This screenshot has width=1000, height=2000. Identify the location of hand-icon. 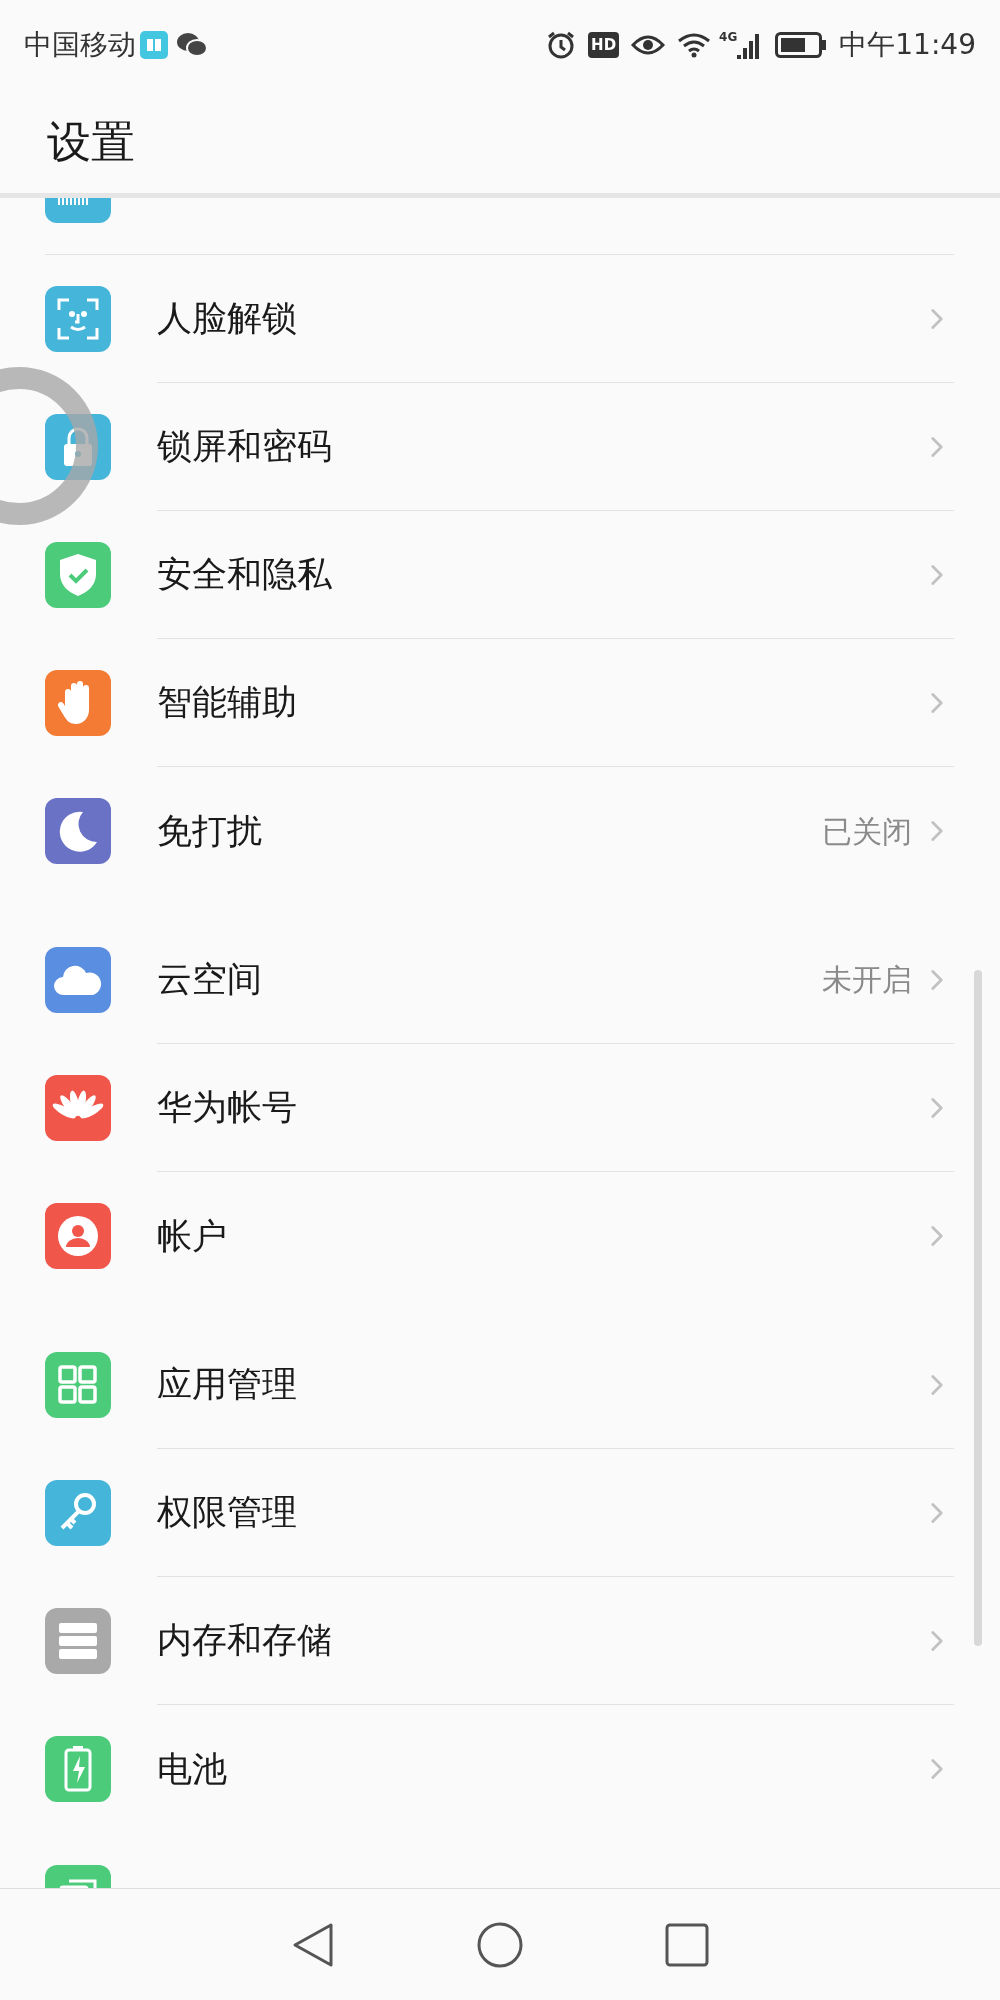
(78, 703).